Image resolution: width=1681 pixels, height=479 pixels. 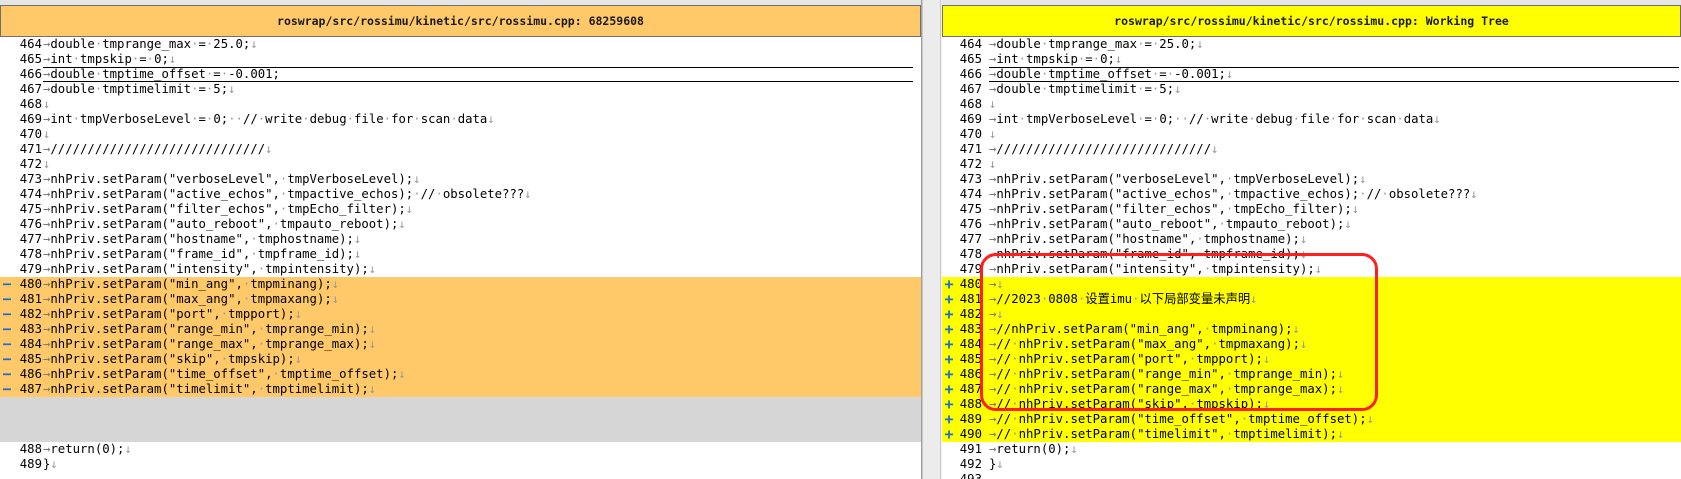 I want to click on code-text: →/////////////////////////////↓, so click(x=158, y=149).